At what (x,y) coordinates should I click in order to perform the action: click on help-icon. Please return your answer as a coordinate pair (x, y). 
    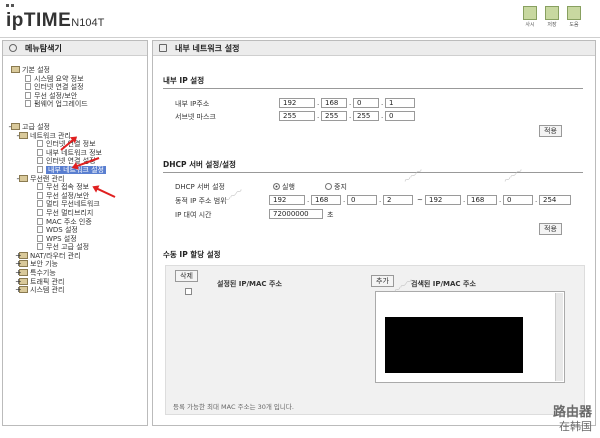
    Looking at the image, I should click on (574, 13).